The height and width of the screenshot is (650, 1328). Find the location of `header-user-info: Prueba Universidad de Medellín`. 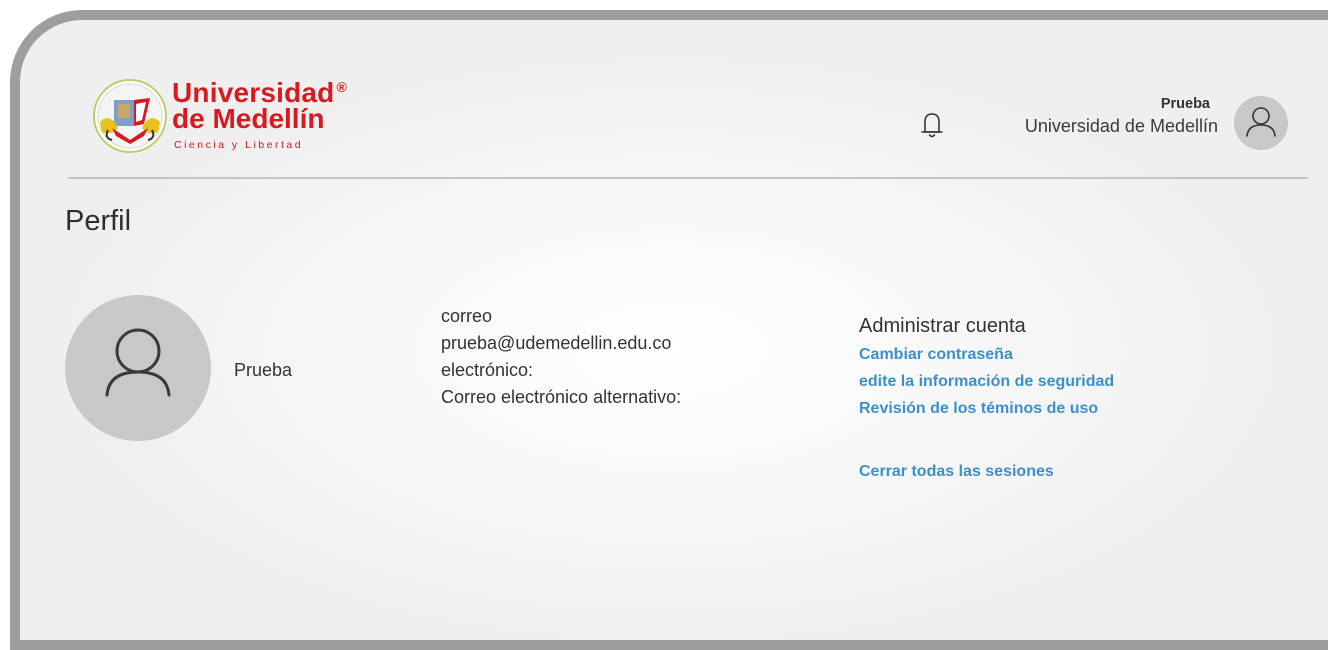

header-user-info: Prueba Universidad de Medellín is located at coordinates (1058, 116).